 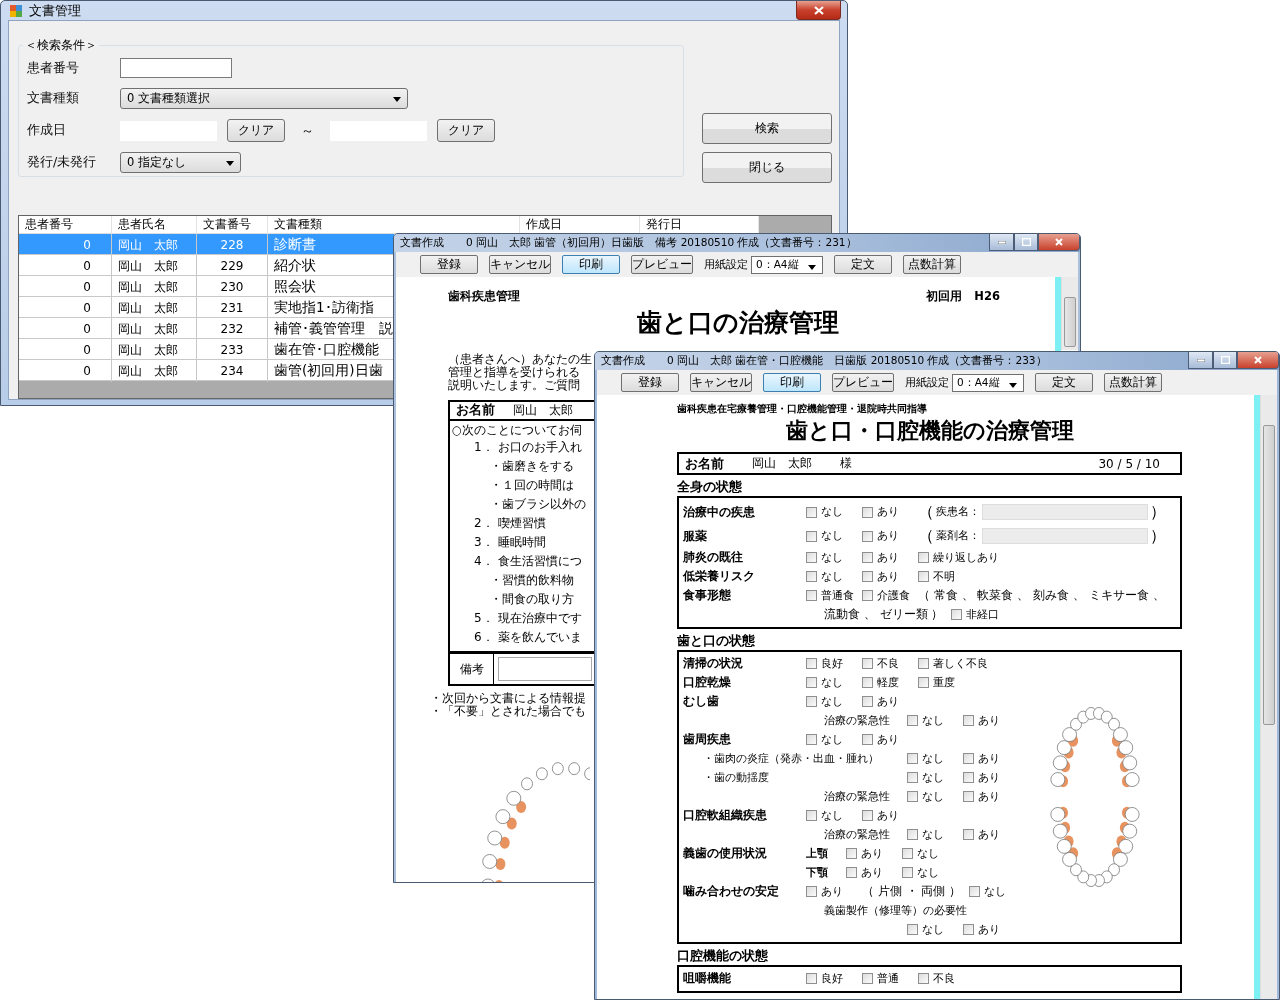 What do you see at coordinates (1013, 385) in the screenshot?
I see `caret-icon` at bounding box center [1013, 385].